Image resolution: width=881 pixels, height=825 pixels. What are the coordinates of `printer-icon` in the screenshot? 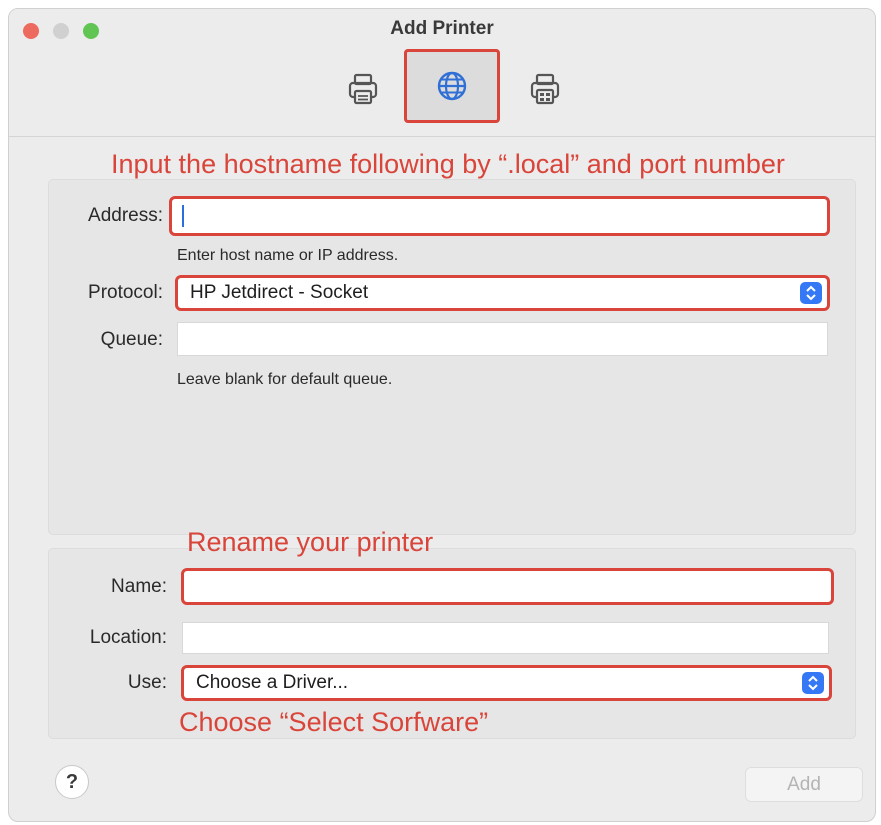 It's located at (363, 89).